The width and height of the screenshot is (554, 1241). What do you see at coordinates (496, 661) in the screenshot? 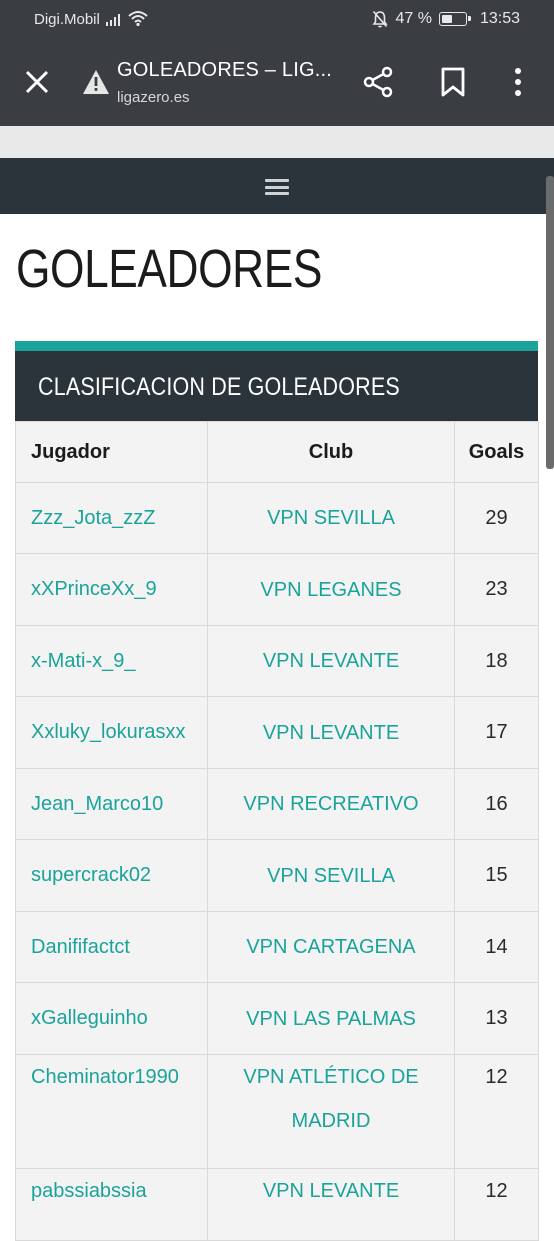
I see `goals-value: 18` at bounding box center [496, 661].